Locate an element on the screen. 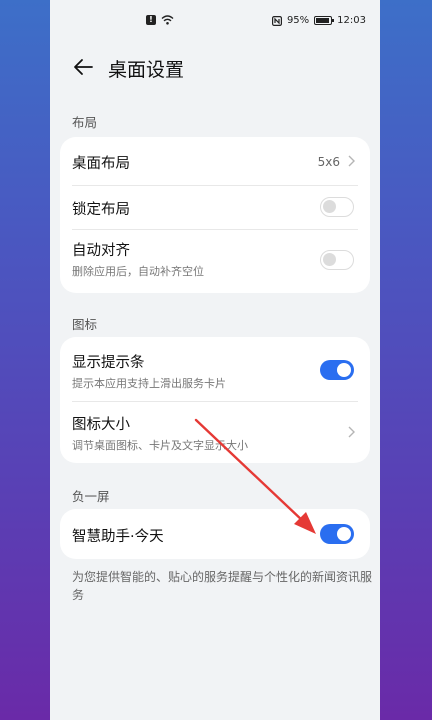  status-bar: ! 95% 12:03 is located at coordinates (215, 22).